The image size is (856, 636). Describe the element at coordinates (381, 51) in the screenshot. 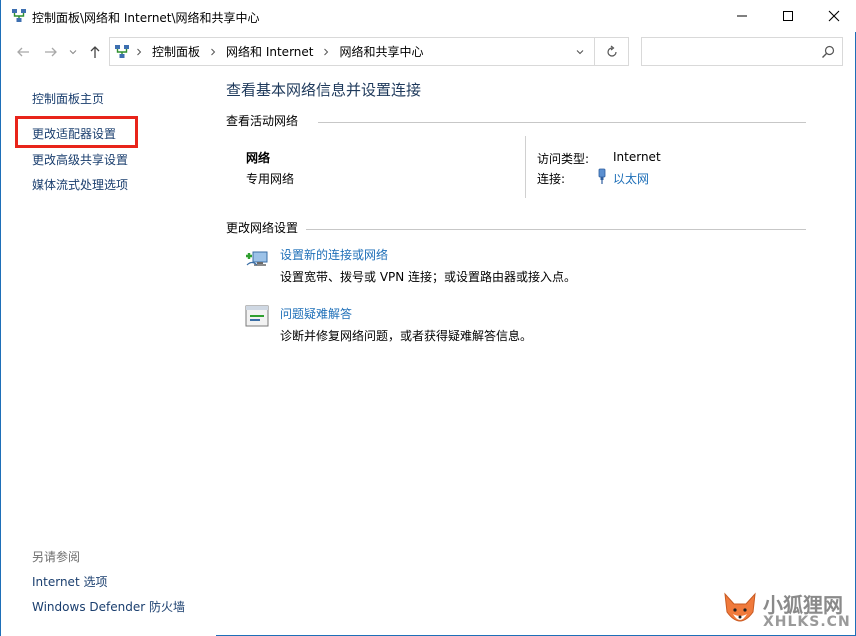

I see `breadcrumb-sharing-center: 网络和共享中心` at that location.